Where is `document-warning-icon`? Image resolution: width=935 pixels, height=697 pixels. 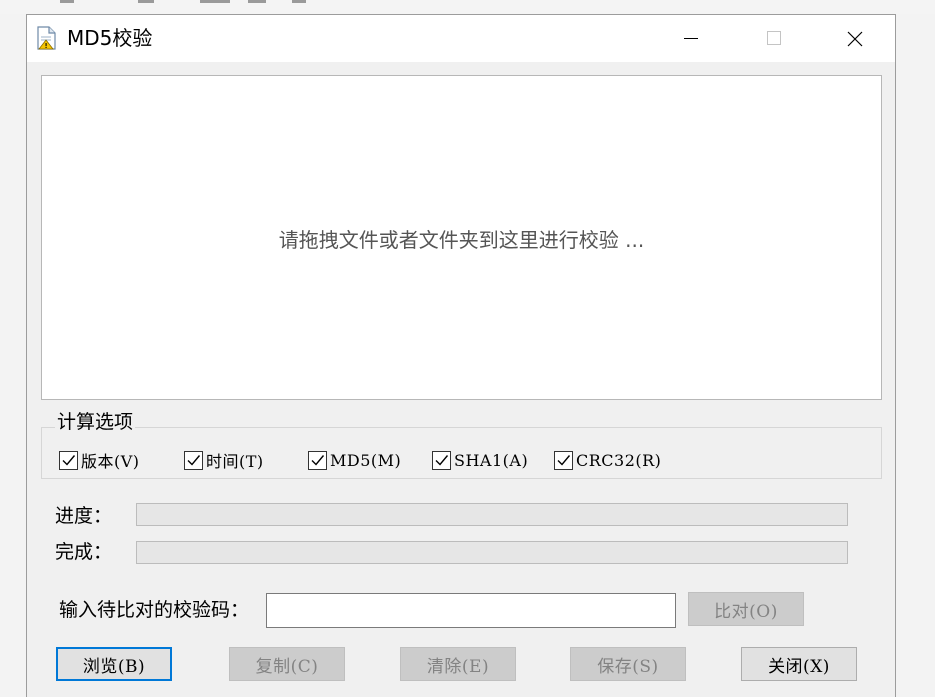
document-warning-icon is located at coordinates (46, 38).